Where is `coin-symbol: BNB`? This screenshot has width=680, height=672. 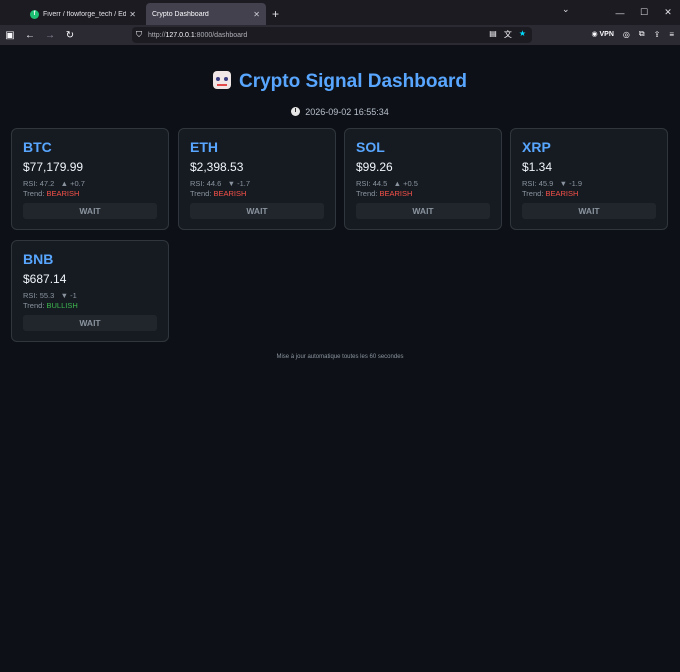 coin-symbol: BNB is located at coordinates (38, 259).